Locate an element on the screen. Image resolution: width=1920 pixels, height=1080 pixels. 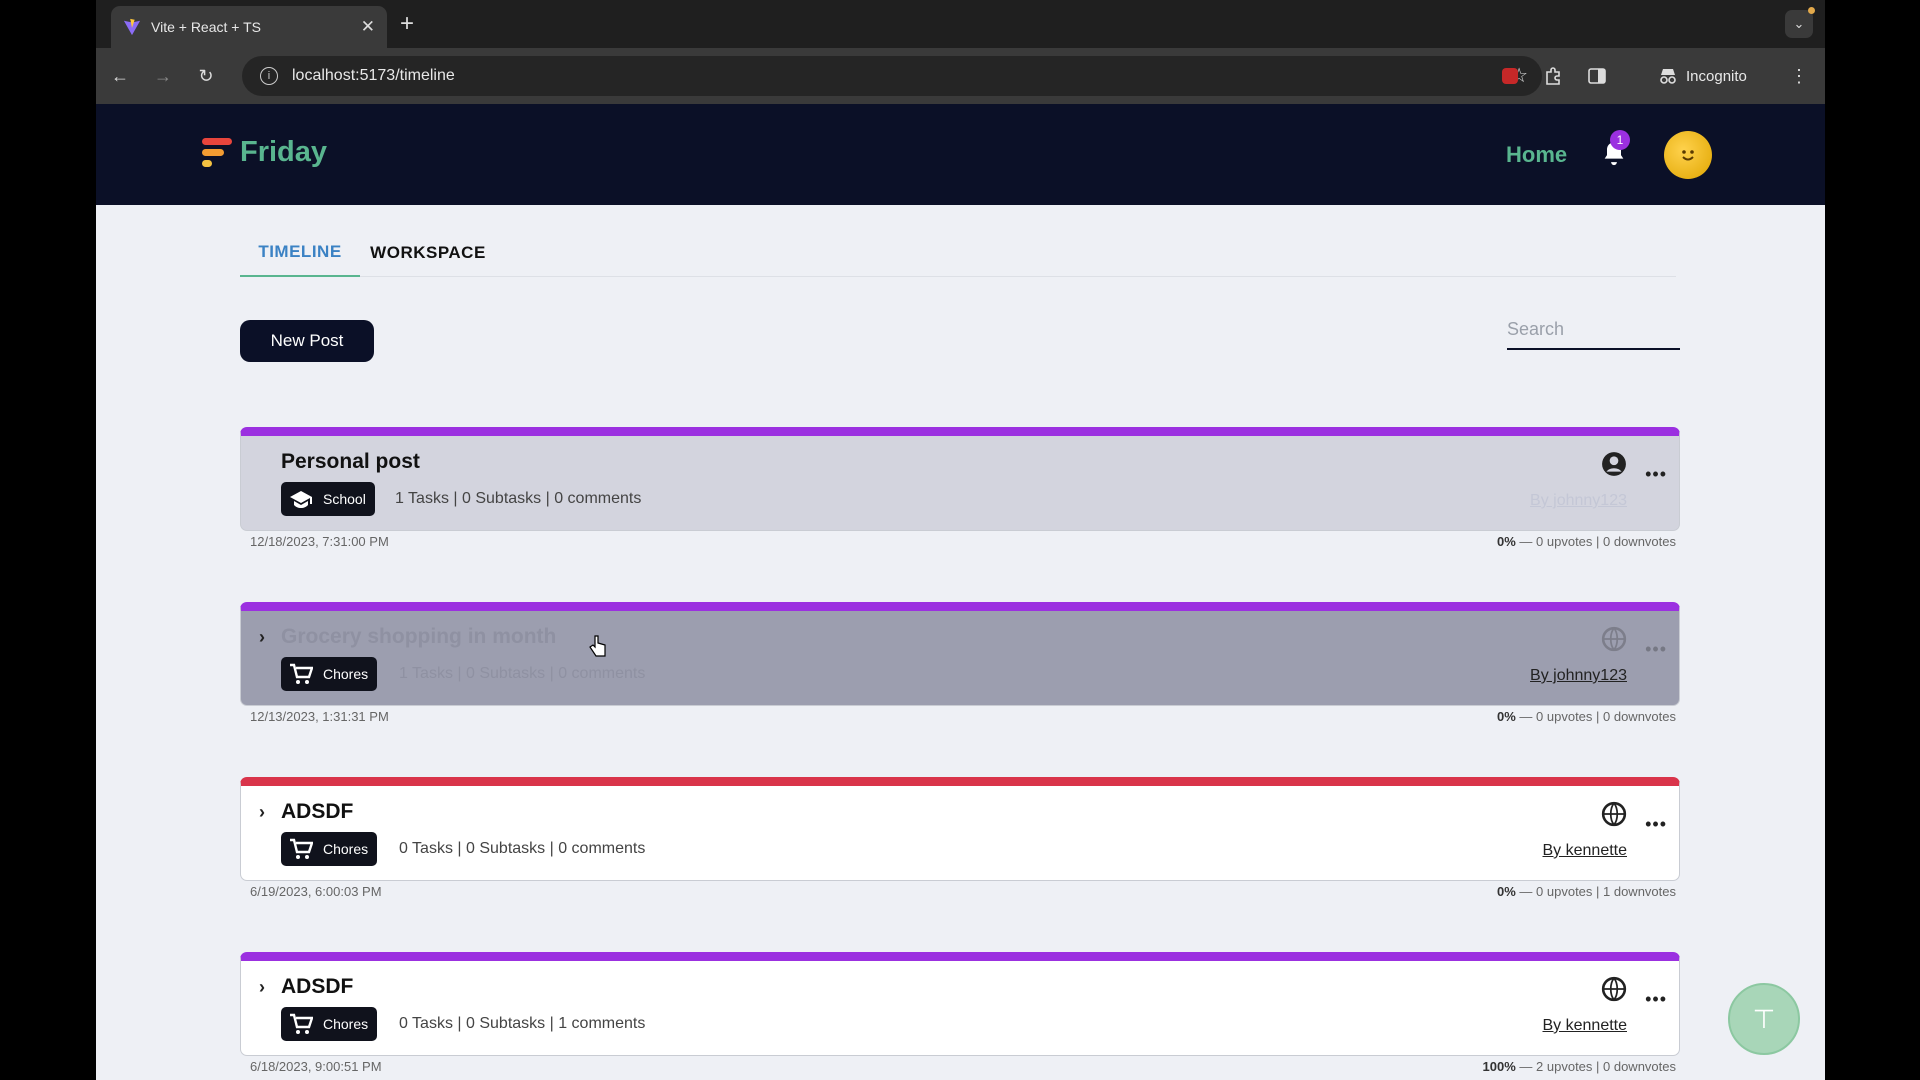
post-date: 12/13/2023, 1:31:31 PM is located at coordinates (319, 716).